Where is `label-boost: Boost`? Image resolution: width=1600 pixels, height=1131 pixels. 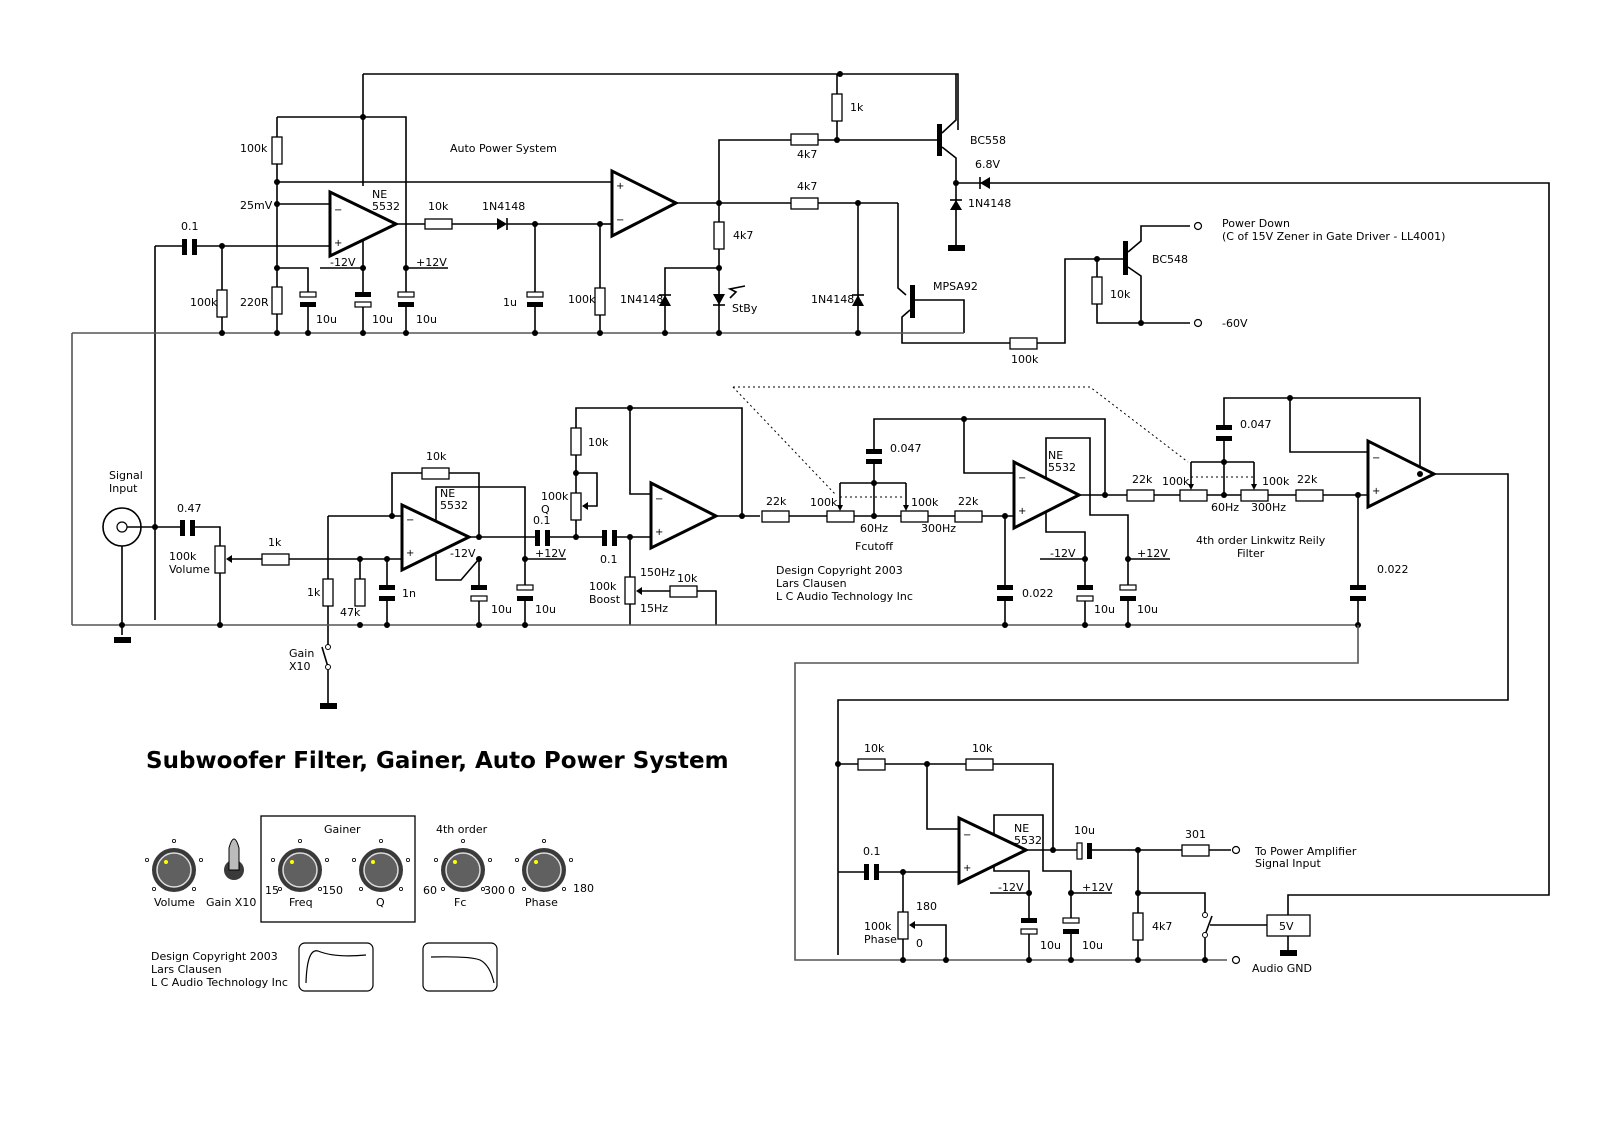
label-boost: Boost is located at coordinates (605, 599).